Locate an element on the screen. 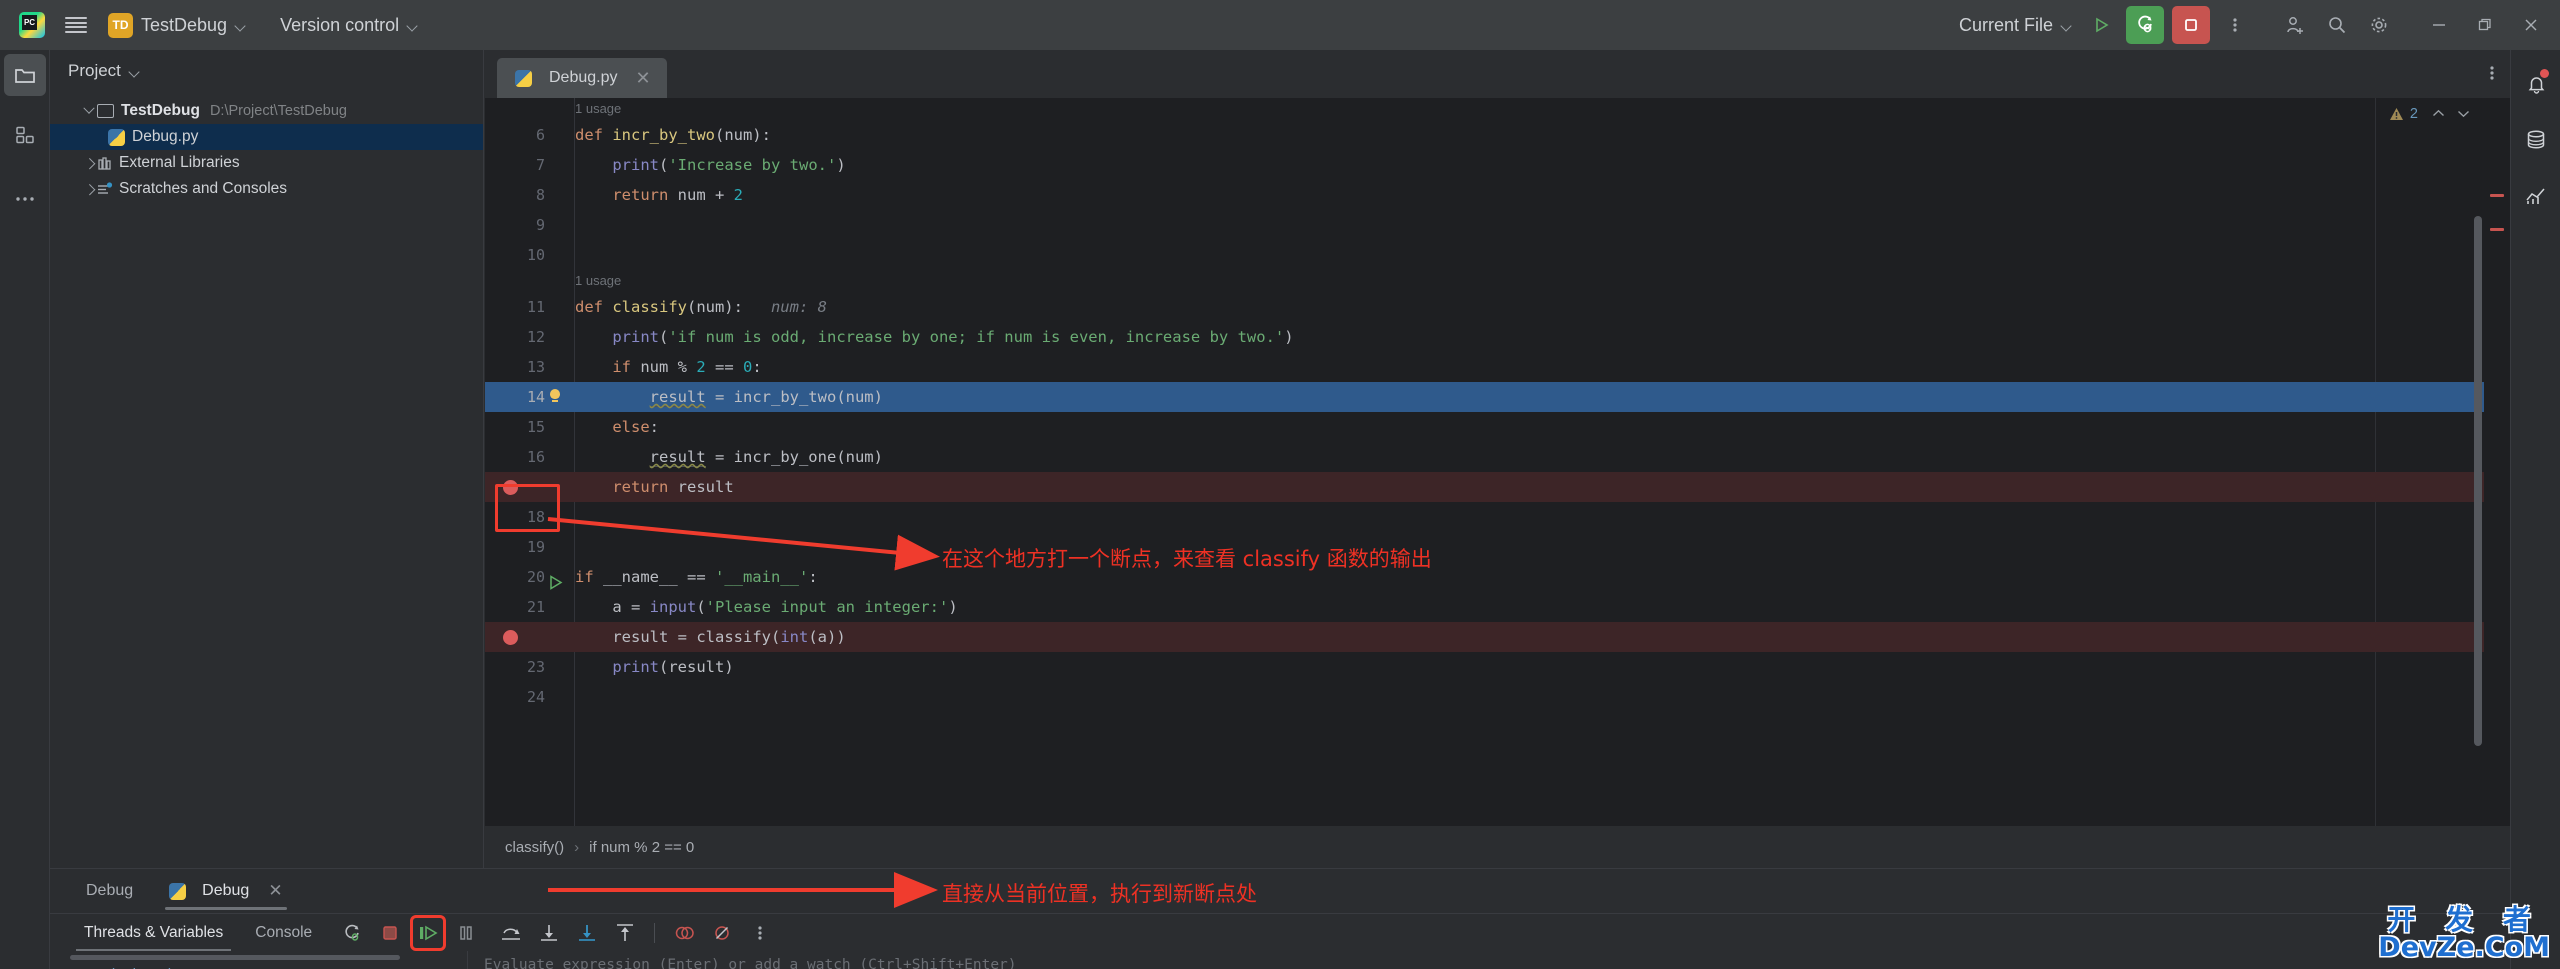  code-line: 6 def incr_by_two(num): is located at coordinates (1497, 135).